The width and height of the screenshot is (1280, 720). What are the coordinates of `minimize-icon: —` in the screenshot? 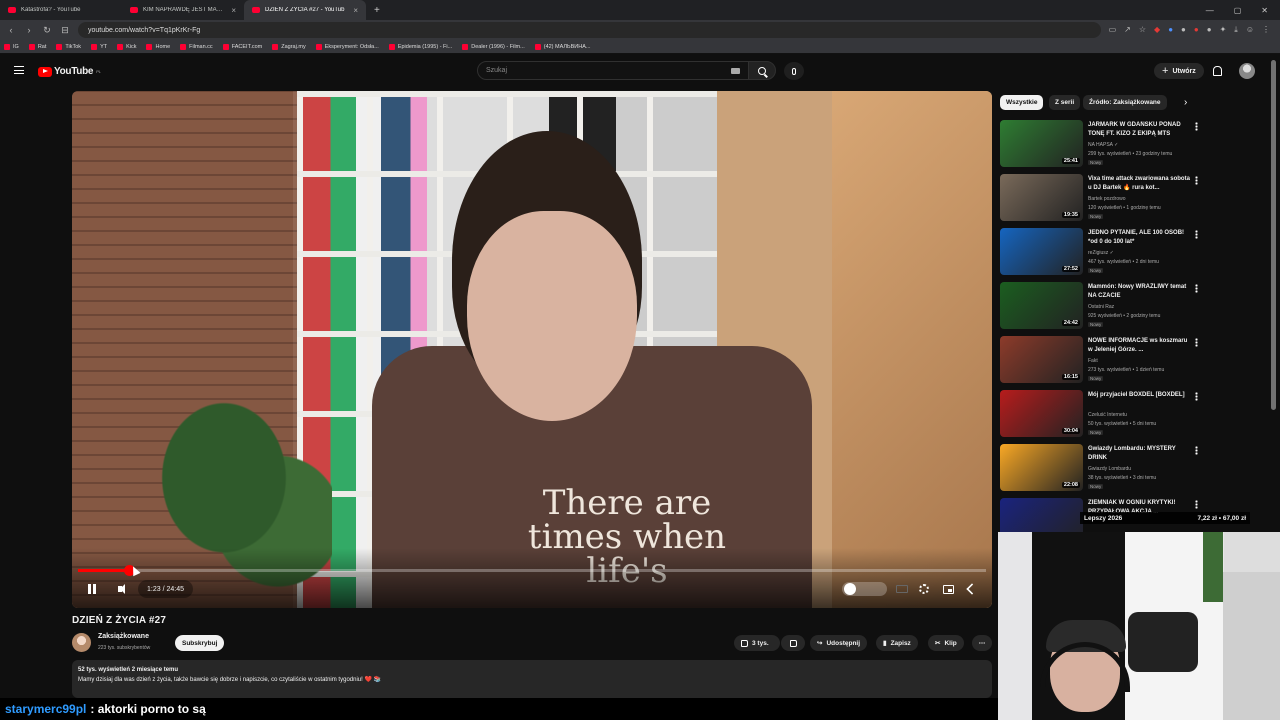 It's located at (1210, 10).